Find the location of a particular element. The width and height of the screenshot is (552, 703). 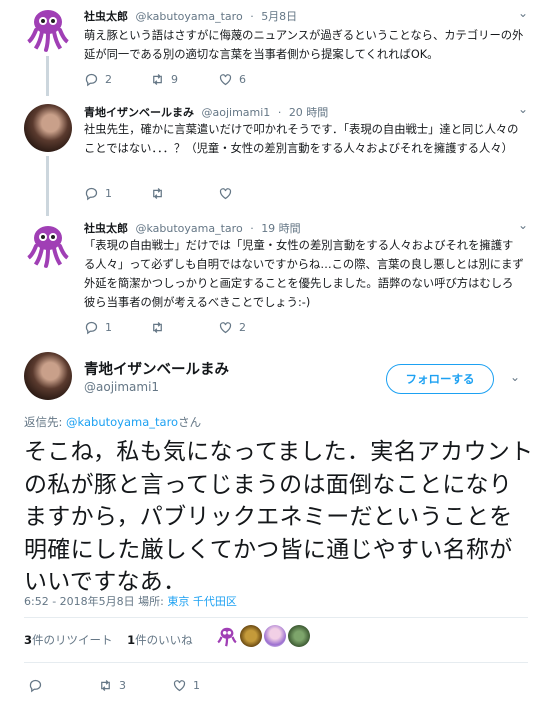

tweet-datetime: 6:52 - 2018年5月8日 場所: 東京 千代田区 is located at coordinates (130, 601).